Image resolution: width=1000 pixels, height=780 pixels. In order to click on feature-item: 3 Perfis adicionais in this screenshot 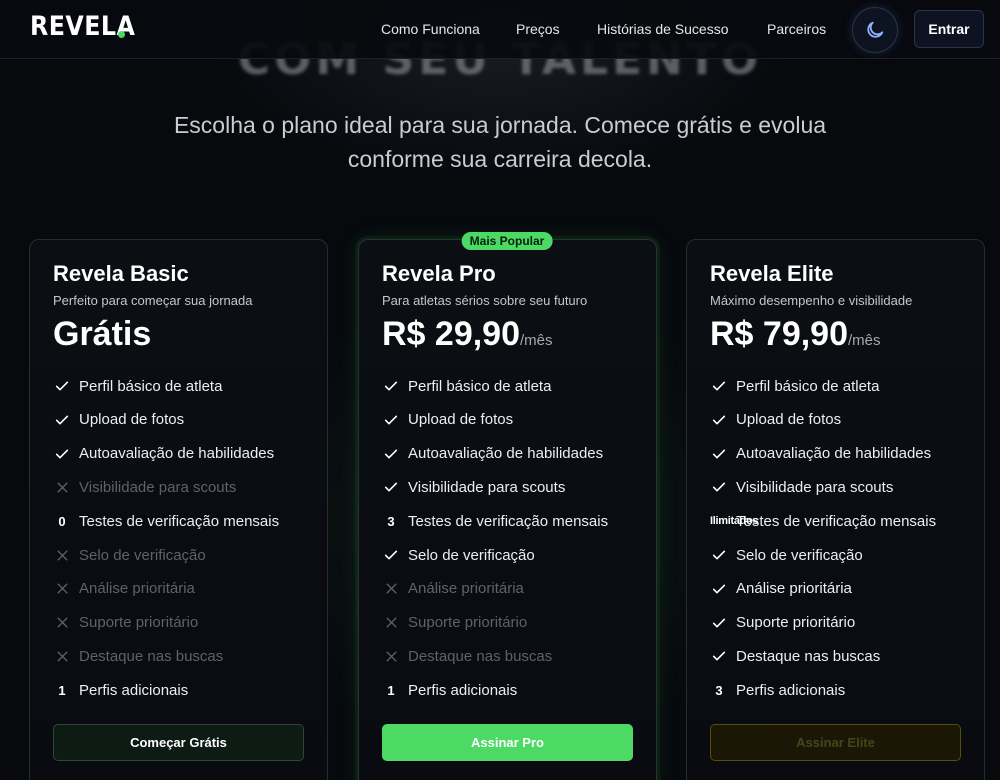, I will do `click(845, 690)`.